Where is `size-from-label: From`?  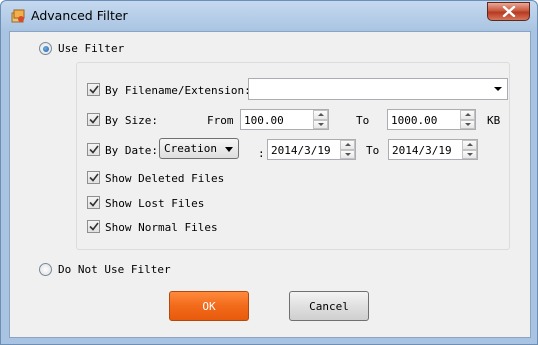
size-from-label: From is located at coordinates (220, 120).